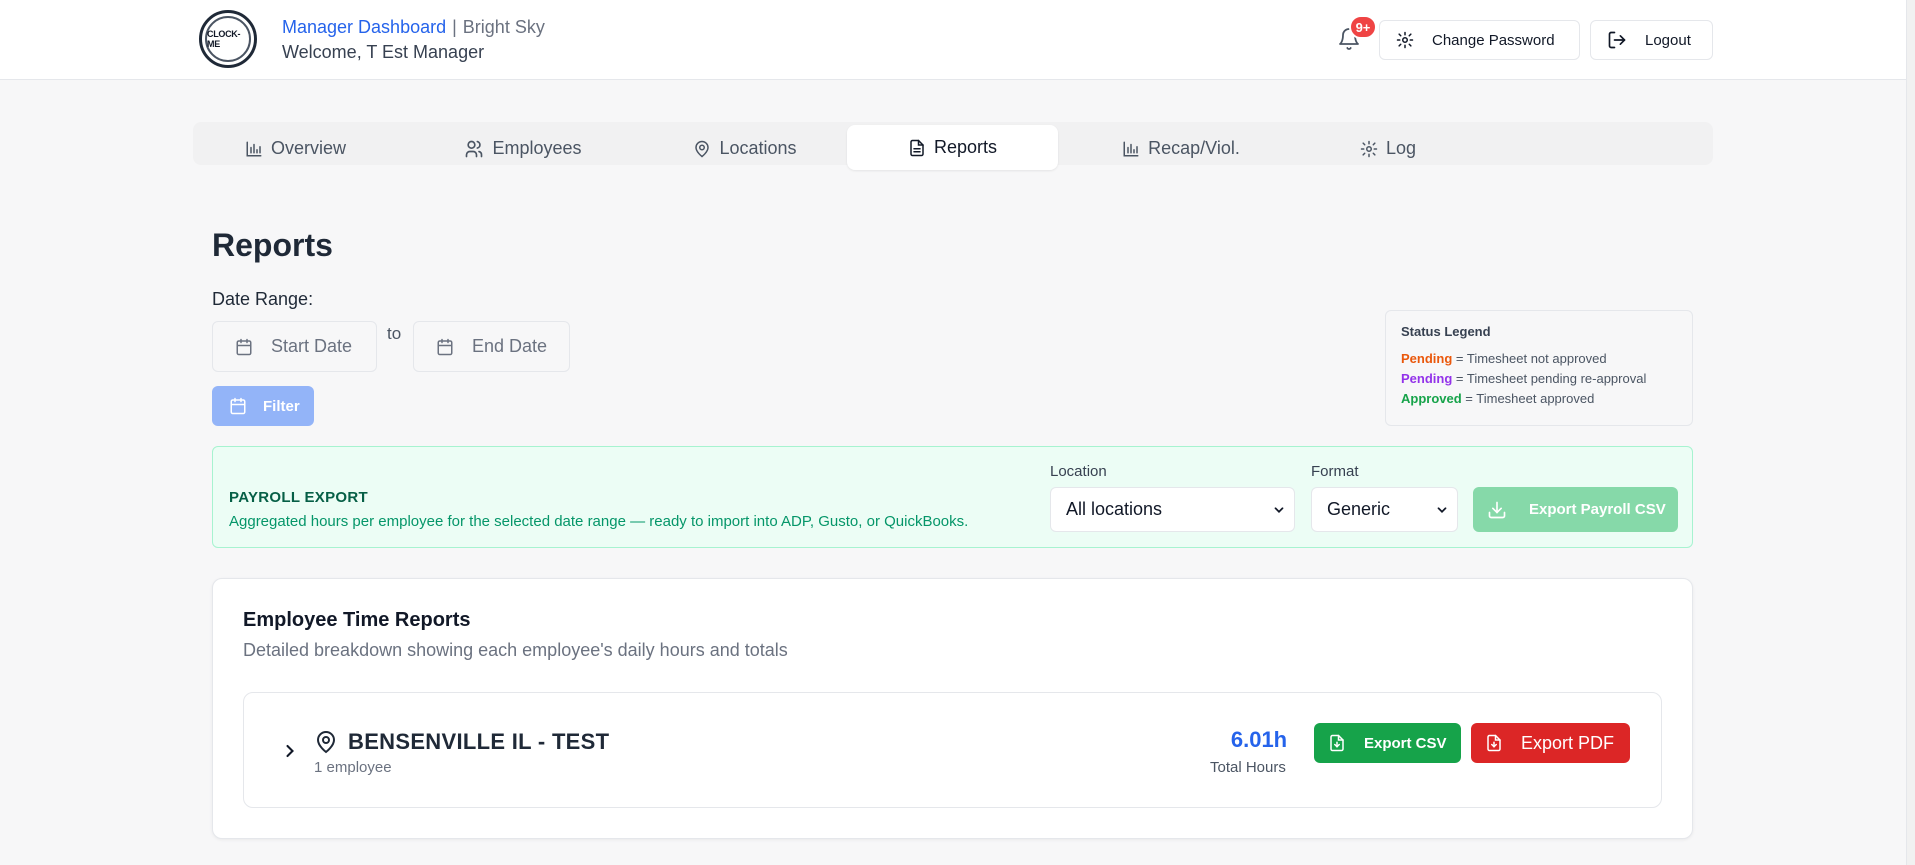 This screenshot has height=865, width=1915. I want to click on start-date-input: Start Date, so click(294, 346).